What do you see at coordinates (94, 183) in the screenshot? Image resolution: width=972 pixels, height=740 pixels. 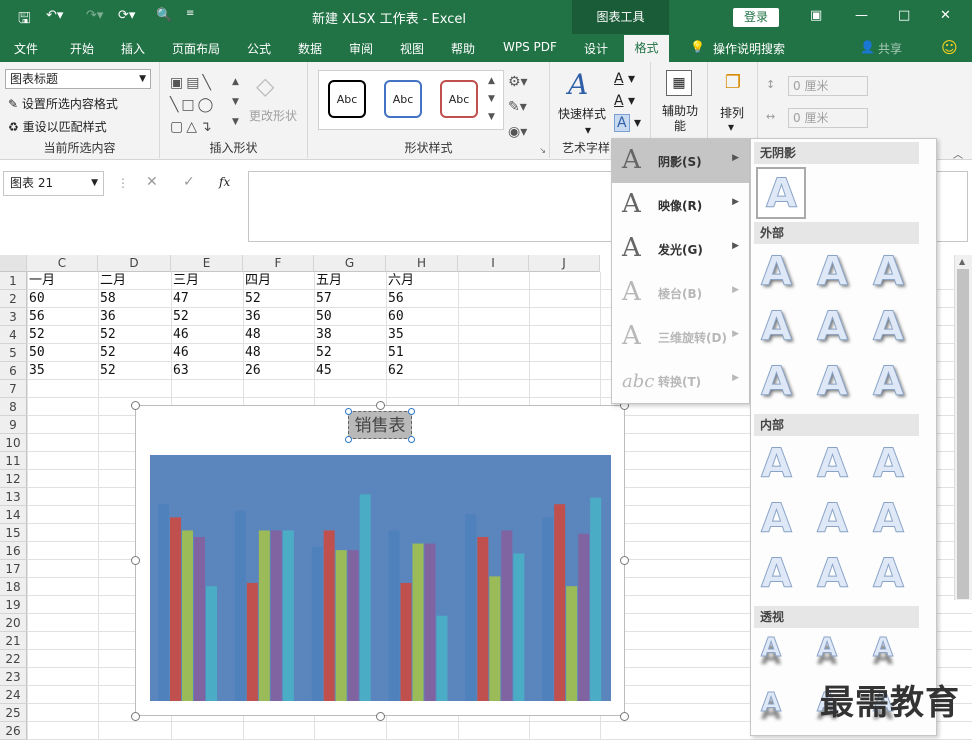 I see `chevron-down-icon: ▼` at bounding box center [94, 183].